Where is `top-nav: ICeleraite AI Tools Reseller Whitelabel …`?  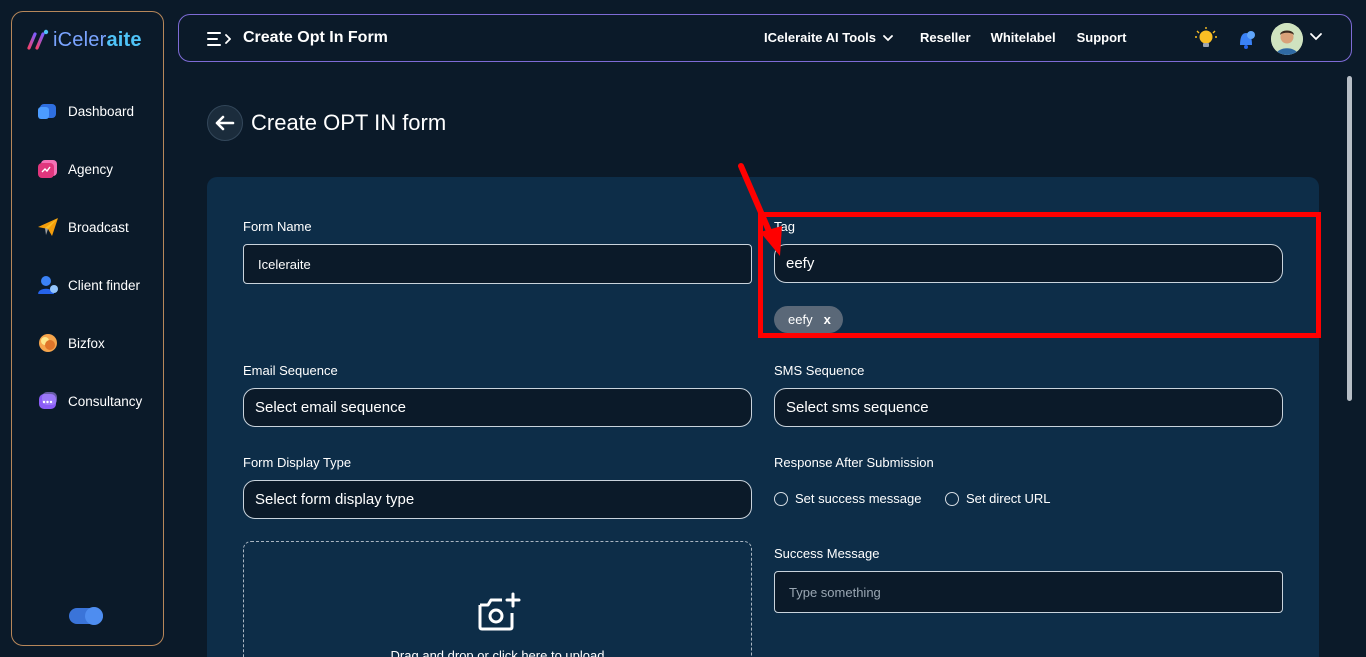 top-nav: ICeleraite AI Tools Reseller Whitelabel … is located at coordinates (945, 37).